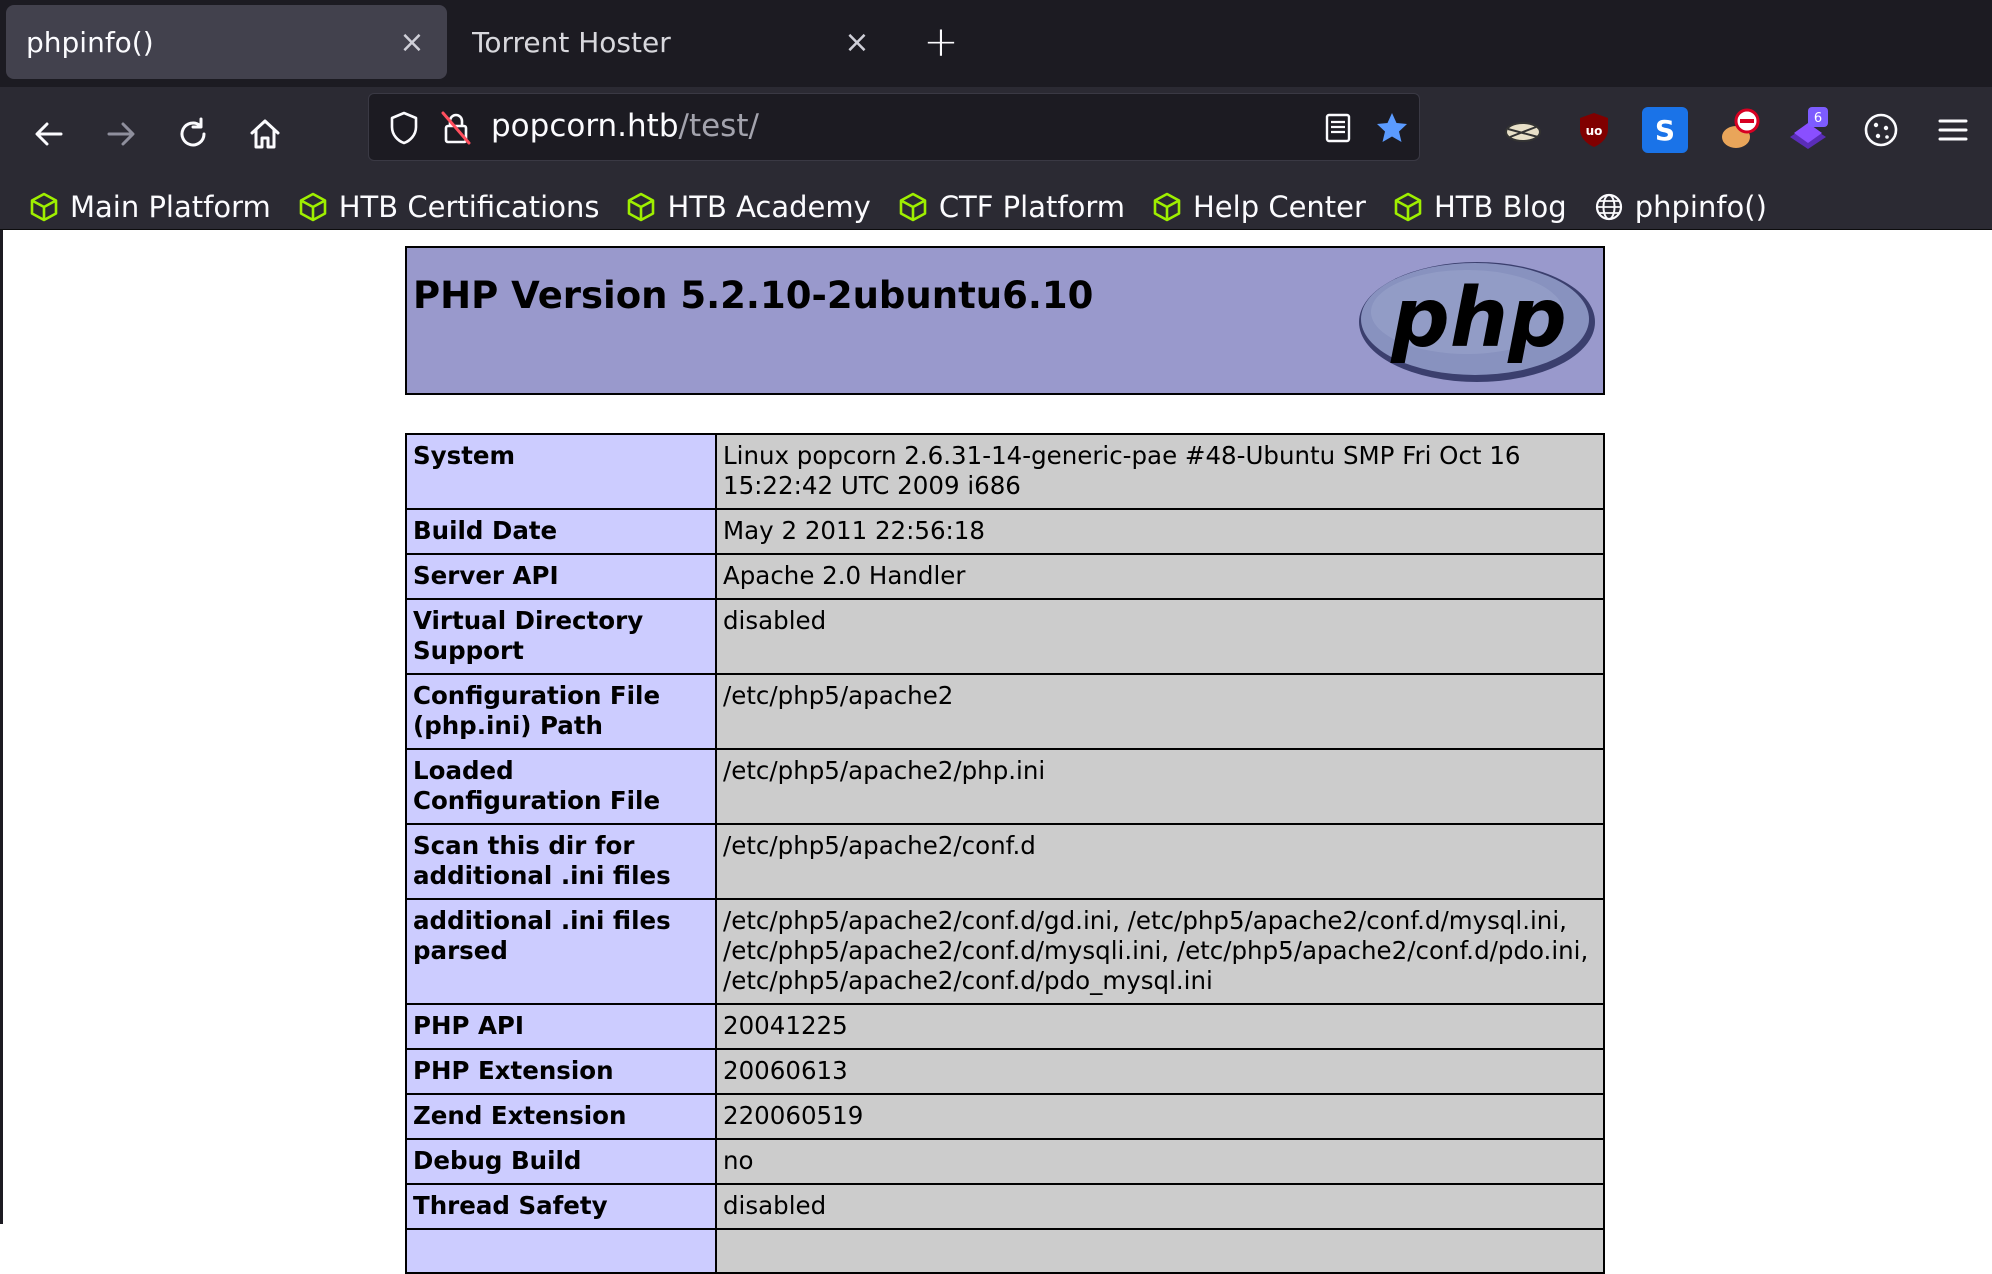 The width and height of the screenshot is (1992, 1274). I want to click on info-value: /etc/php5/apache2/conf.d, so click(1160, 861).